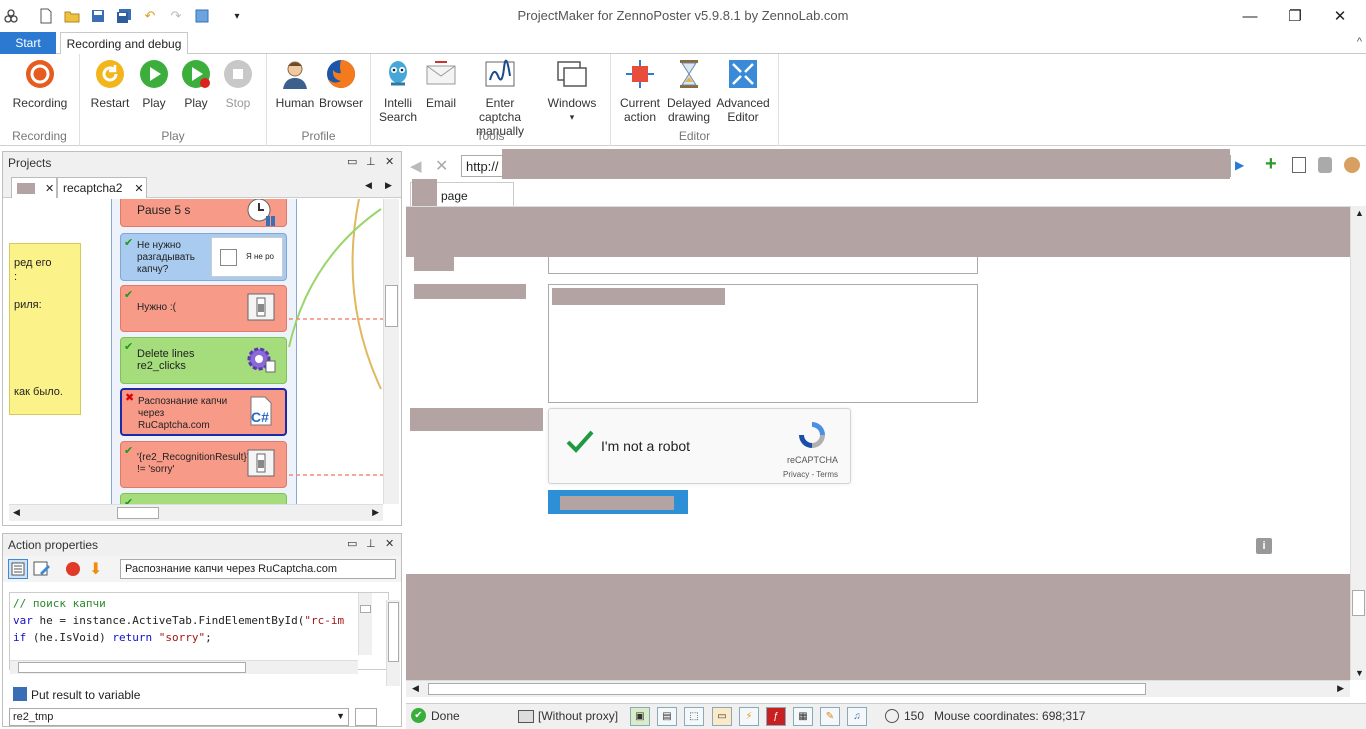 The width and height of the screenshot is (1366, 729). What do you see at coordinates (580, 443) in the screenshot?
I see `recaptcha-checkmark-icon` at bounding box center [580, 443].